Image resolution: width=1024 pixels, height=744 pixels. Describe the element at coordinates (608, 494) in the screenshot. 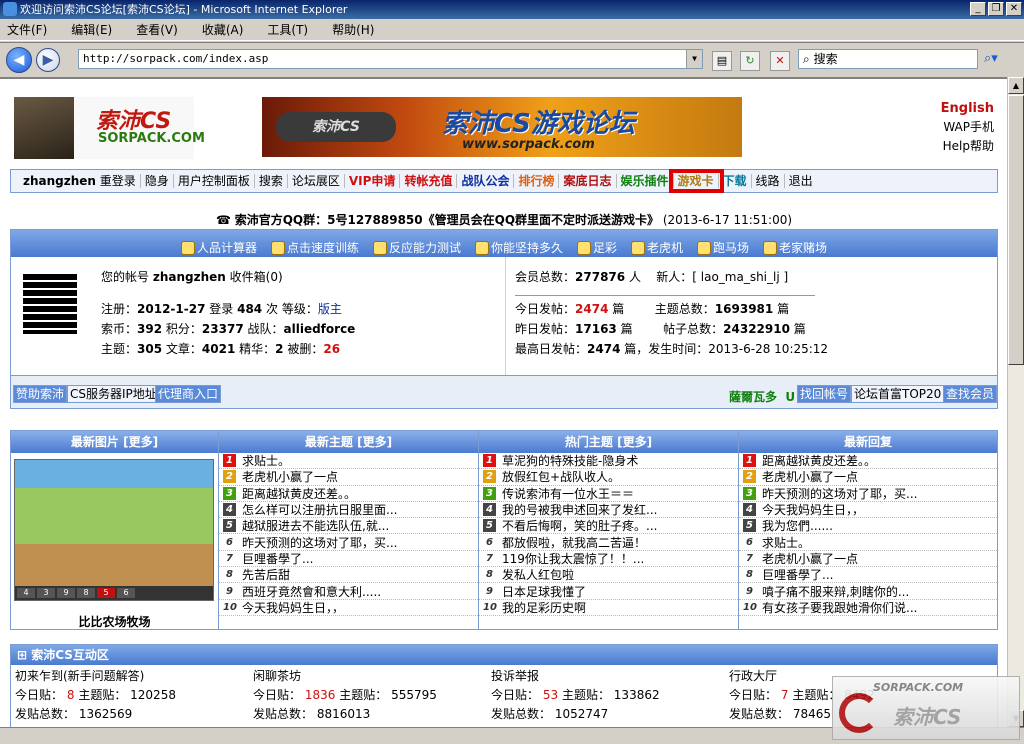

I see `list-item: 3 传说索沛有一位水王＝＝` at that location.